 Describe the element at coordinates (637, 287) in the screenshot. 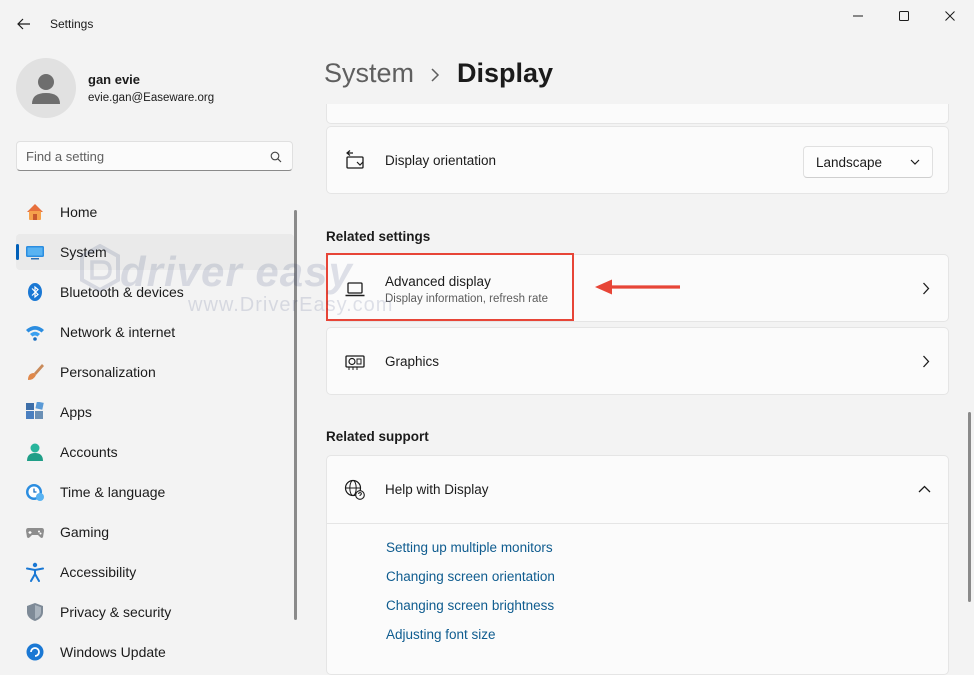

I see `annotation-arrow-icon` at that location.